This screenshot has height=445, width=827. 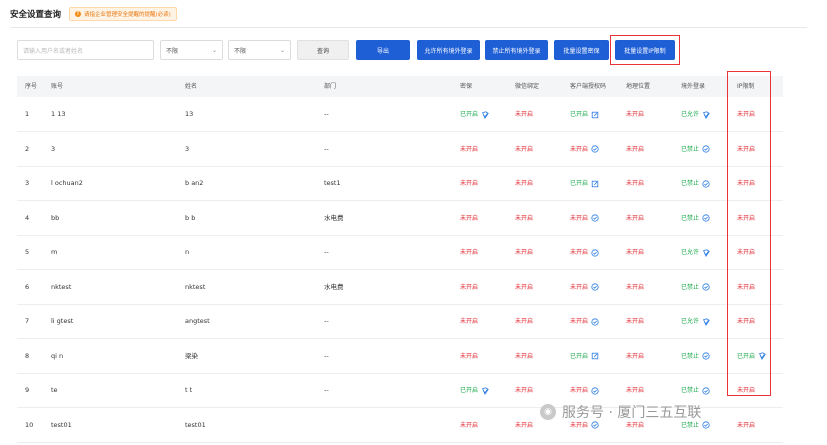 What do you see at coordinates (85, 50) in the screenshot?
I see `search-input: 请输入用户名或者姓名` at bounding box center [85, 50].